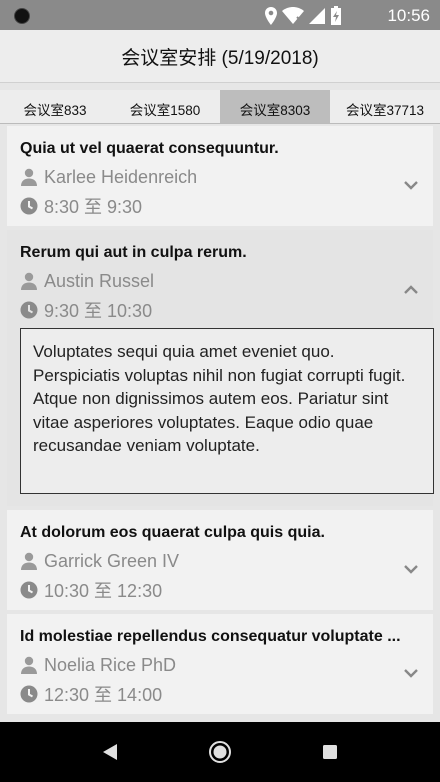 The image size is (440, 782). Describe the element at coordinates (133, 252) in the screenshot. I see `meeting-title: Rerum qui aut in culpa rerum.` at that location.